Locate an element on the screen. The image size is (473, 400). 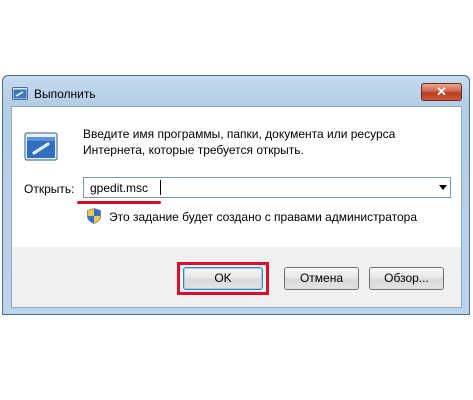
chevron-down-icon is located at coordinates (443, 187).